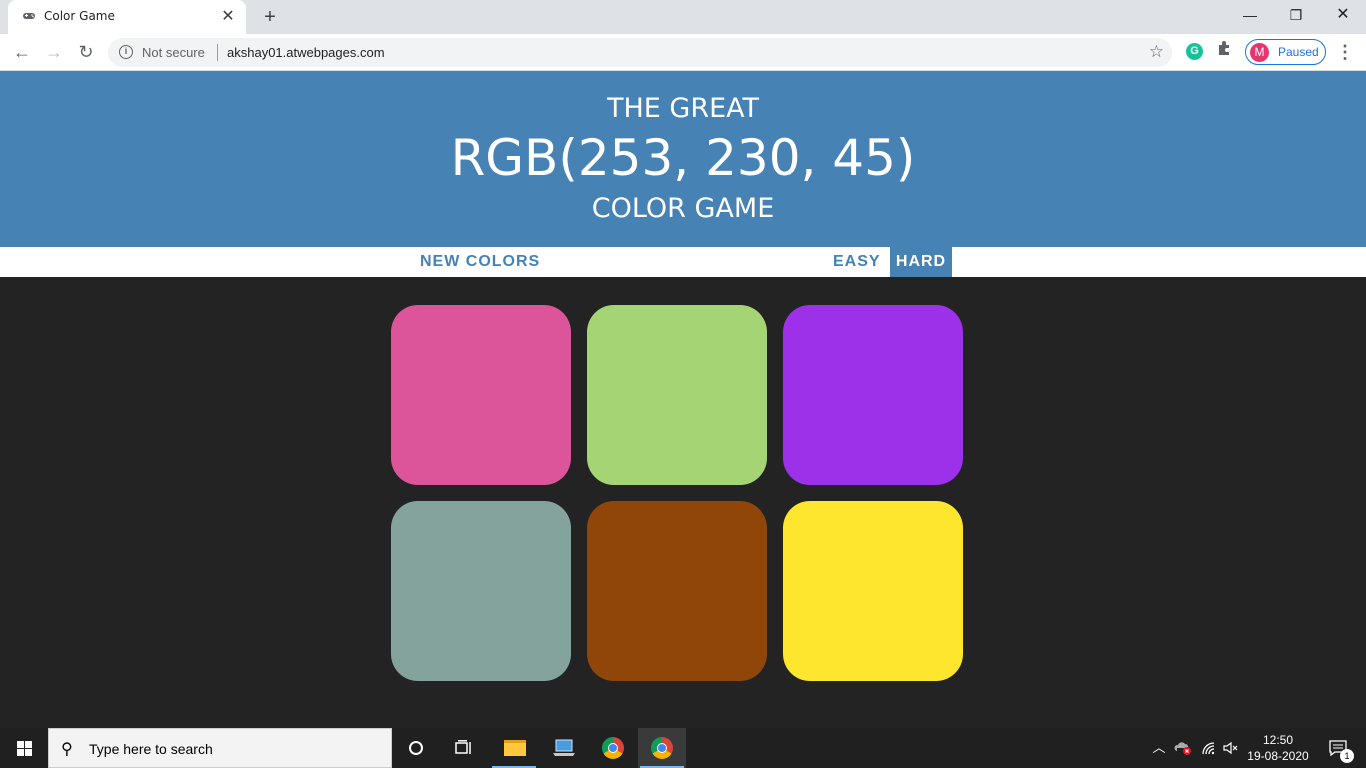 Image resolution: width=1366 pixels, height=768 pixels. What do you see at coordinates (683, 108) in the screenshot?
I see `title-top: THE GREAT` at bounding box center [683, 108].